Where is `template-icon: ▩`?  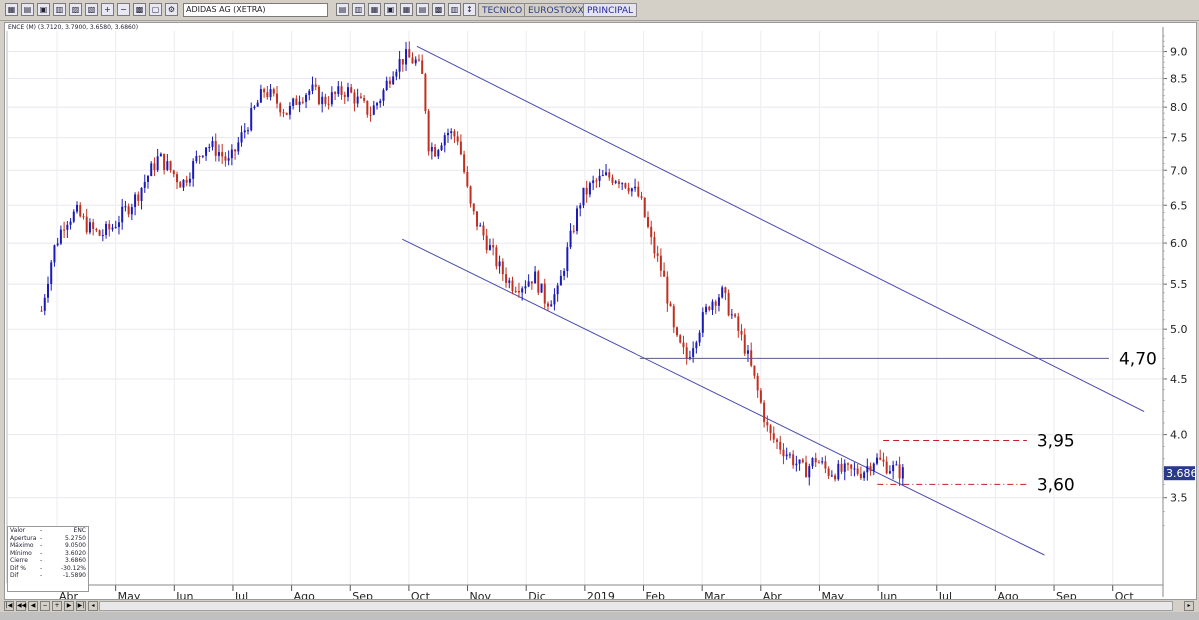
template-icon: ▩ is located at coordinates (438, 9).